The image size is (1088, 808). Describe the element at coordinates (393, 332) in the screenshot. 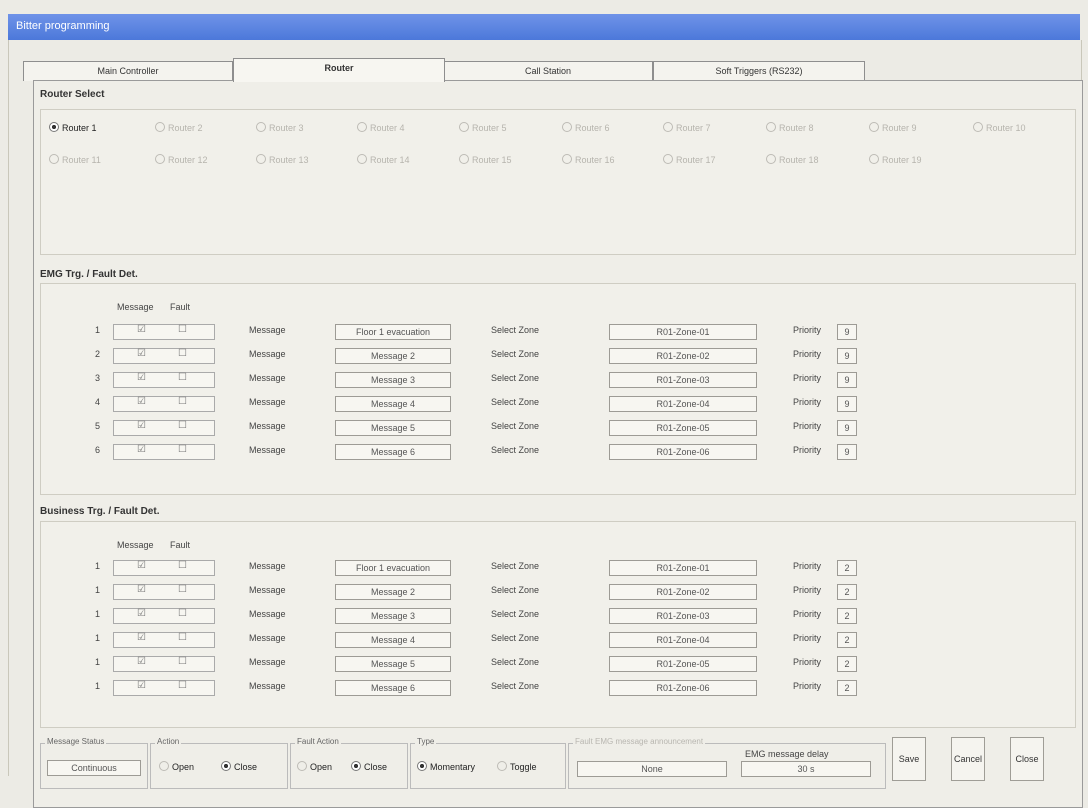

I see `emg-message-select: Floor 1 evacuation` at that location.